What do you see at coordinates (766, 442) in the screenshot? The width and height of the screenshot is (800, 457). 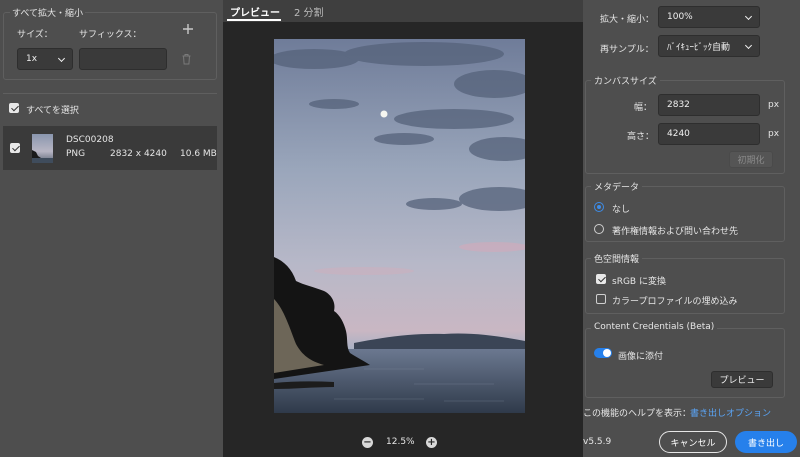 I see `export-button: 書き出し` at bounding box center [766, 442].